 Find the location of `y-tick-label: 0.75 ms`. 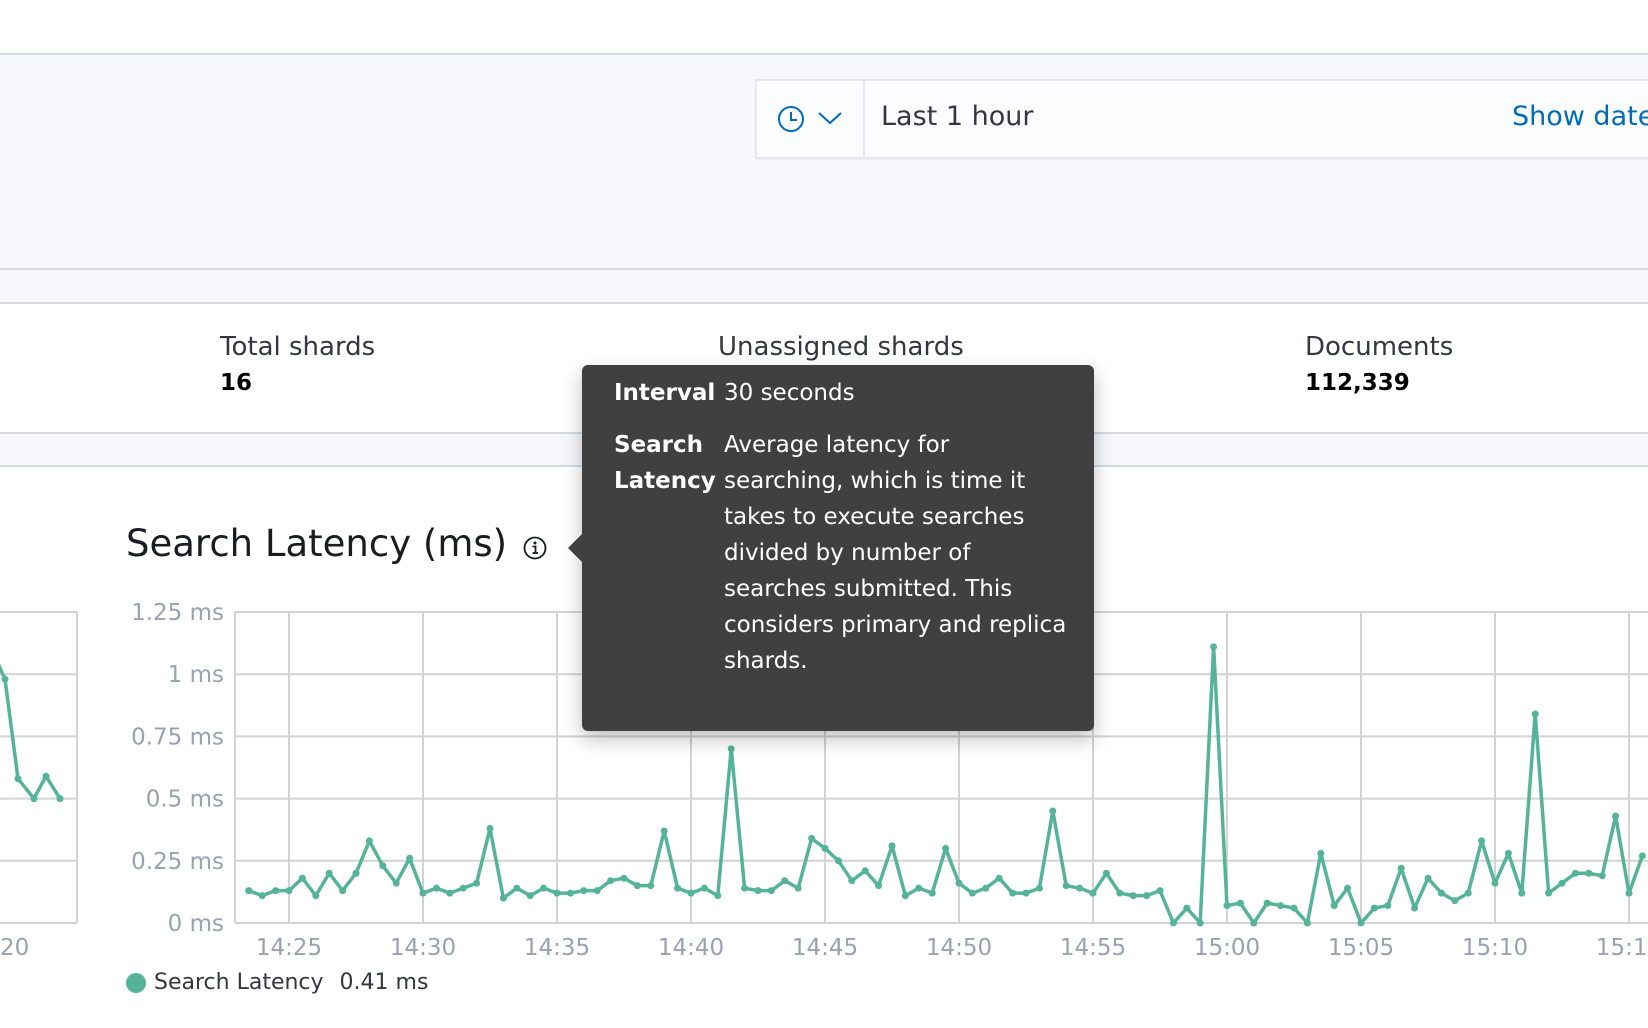

y-tick-label: 0.75 ms is located at coordinates (177, 737).